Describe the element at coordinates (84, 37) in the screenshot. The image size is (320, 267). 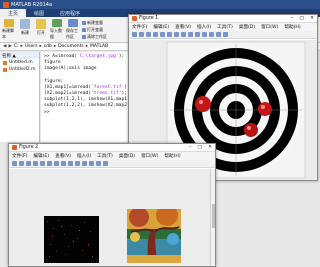
I see `clear-icon` at that location.